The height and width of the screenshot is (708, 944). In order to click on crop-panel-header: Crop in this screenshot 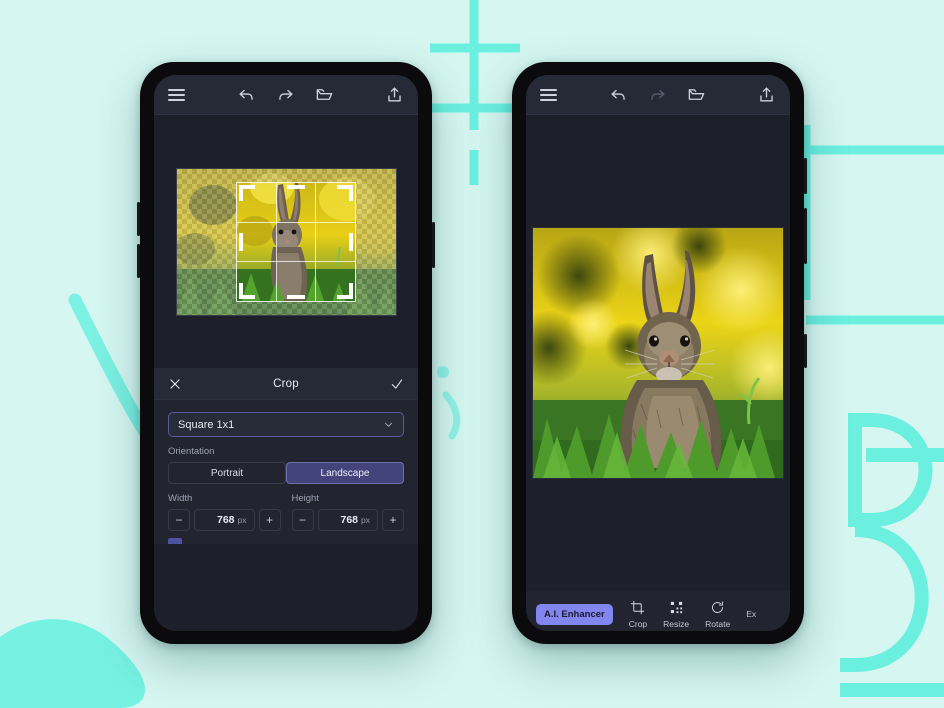, I will do `click(286, 384)`.